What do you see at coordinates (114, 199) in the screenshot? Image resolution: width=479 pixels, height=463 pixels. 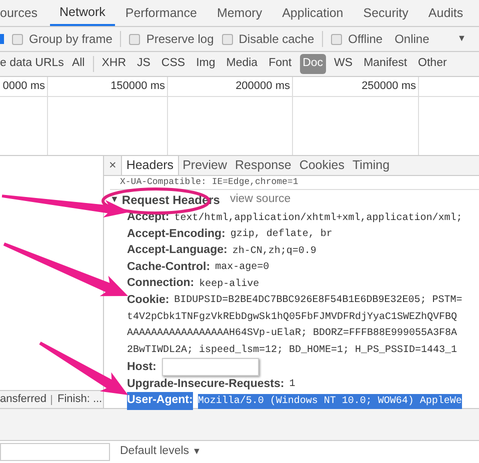 I see `expand-toggle: ▼` at bounding box center [114, 199].